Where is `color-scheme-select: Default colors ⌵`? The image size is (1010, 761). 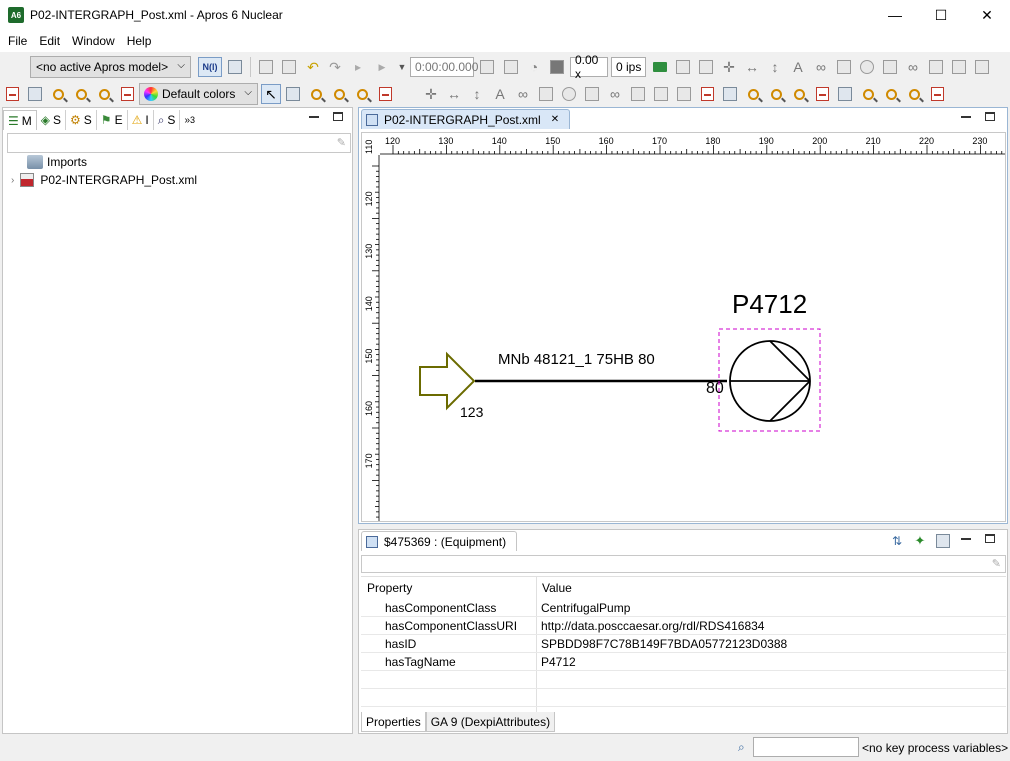
color-scheme-select: Default colors ⌵ is located at coordinates (198, 94).